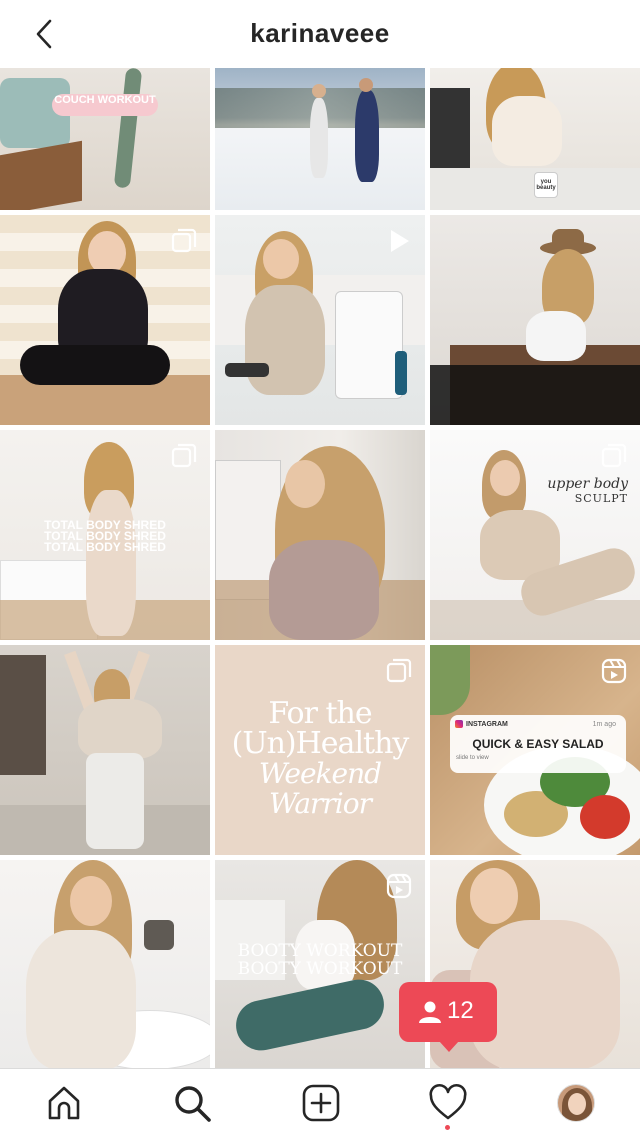 Image resolution: width=640 pixels, height=1138 pixels. I want to click on bottom-nav-bar, so click(320, 1103).